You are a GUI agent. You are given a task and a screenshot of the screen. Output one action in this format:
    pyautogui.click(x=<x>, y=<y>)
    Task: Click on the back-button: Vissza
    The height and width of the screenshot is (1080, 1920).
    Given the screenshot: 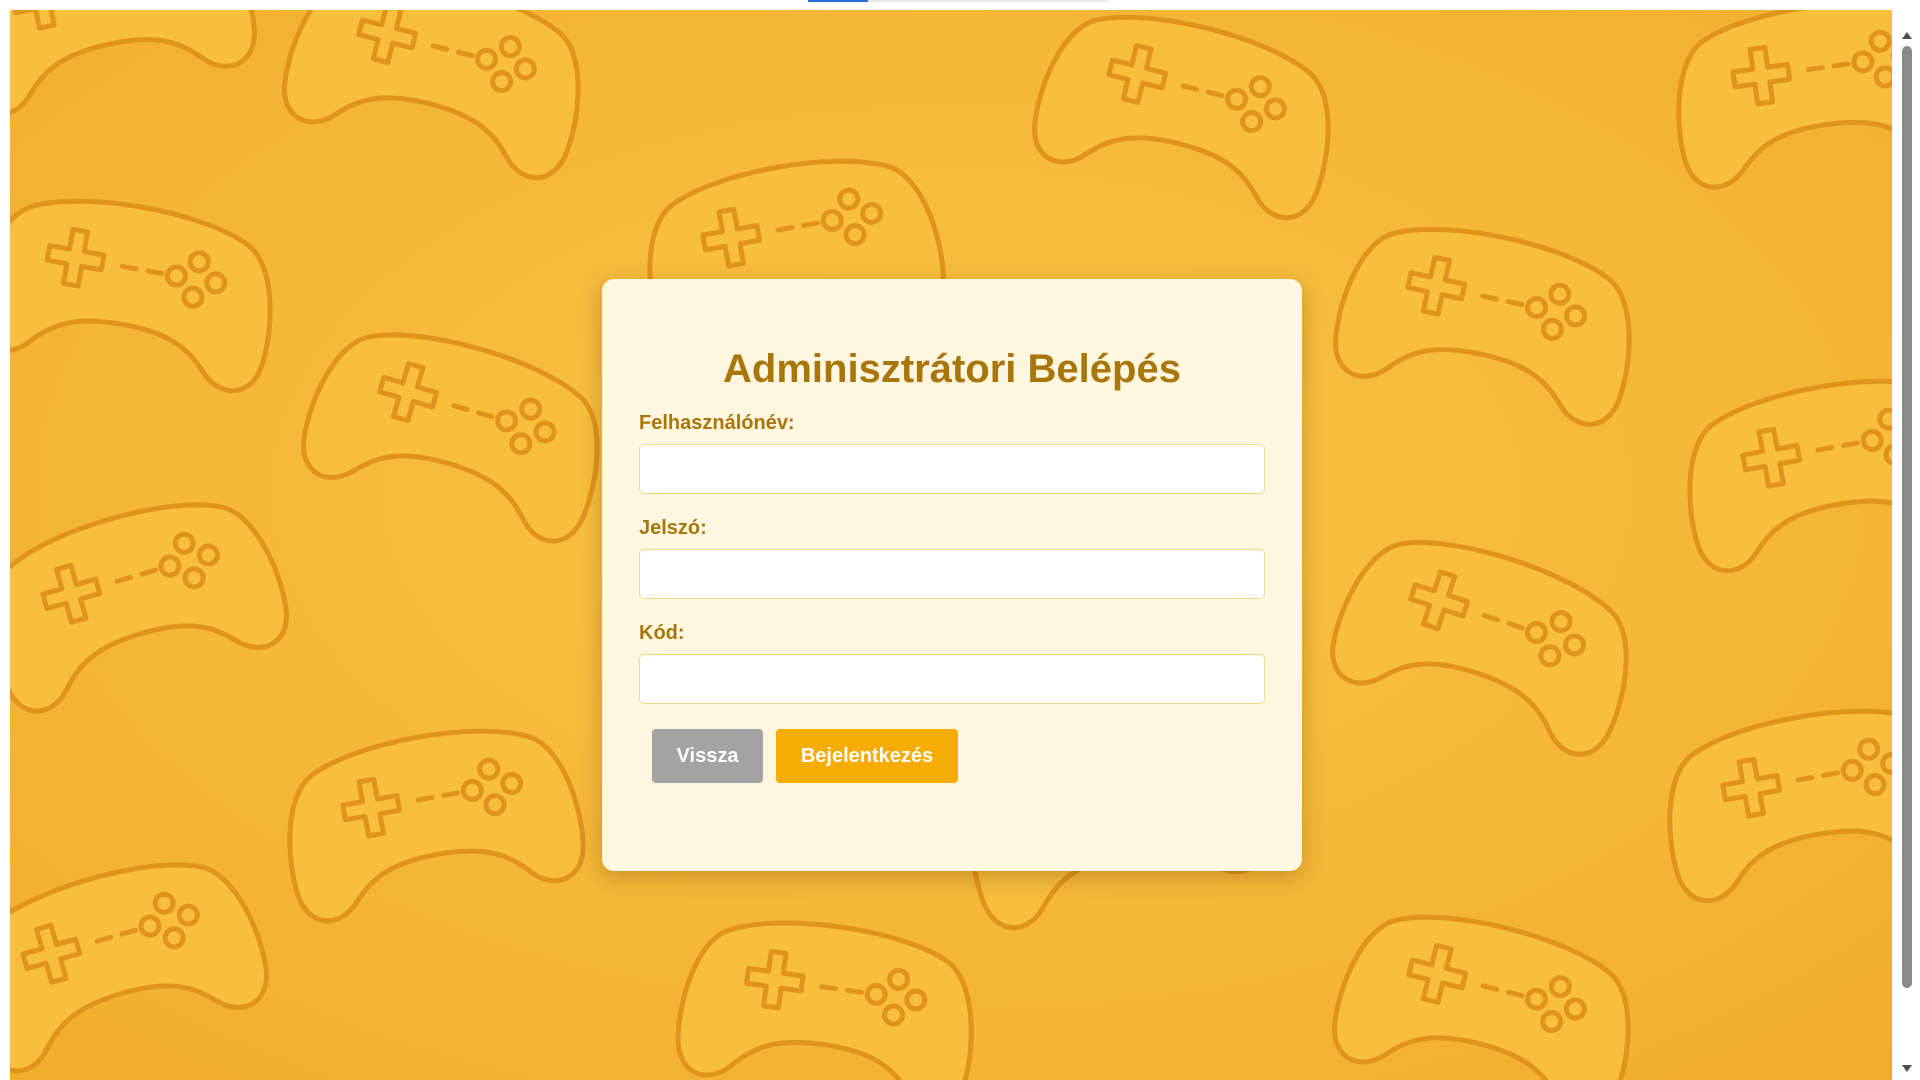 What is the action you would take?
    pyautogui.click(x=707, y=756)
    